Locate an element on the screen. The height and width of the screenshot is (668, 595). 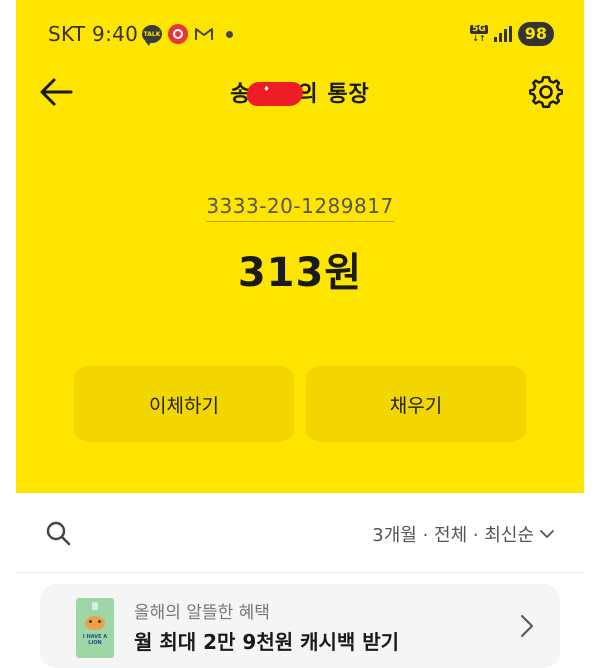
promo-subtitle: 올해의 알뜰한 혜택 is located at coordinates (202, 613).